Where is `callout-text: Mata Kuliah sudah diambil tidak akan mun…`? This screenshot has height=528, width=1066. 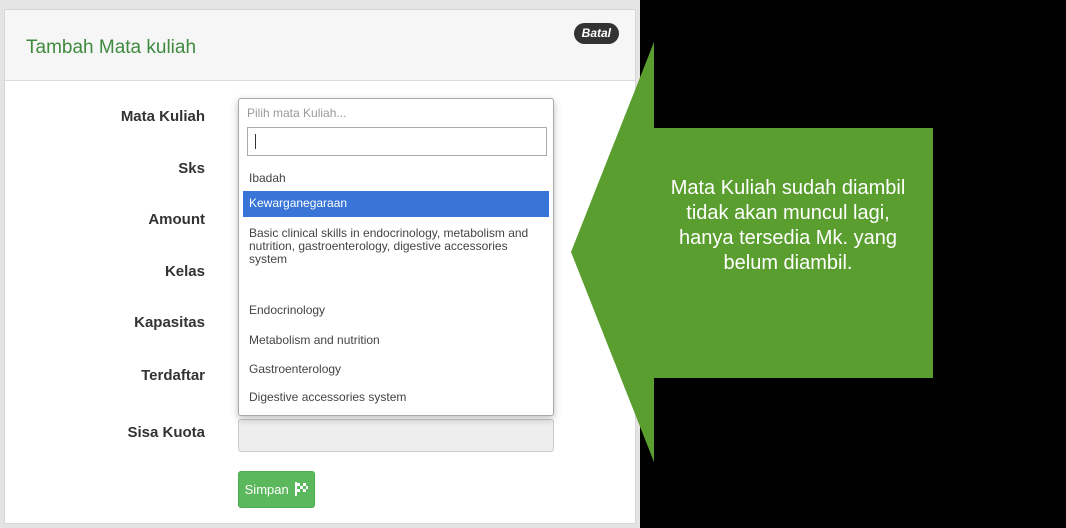 callout-text: Mata Kuliah sudah diambil tidak akan mun… is located at coordinates (788, 225).